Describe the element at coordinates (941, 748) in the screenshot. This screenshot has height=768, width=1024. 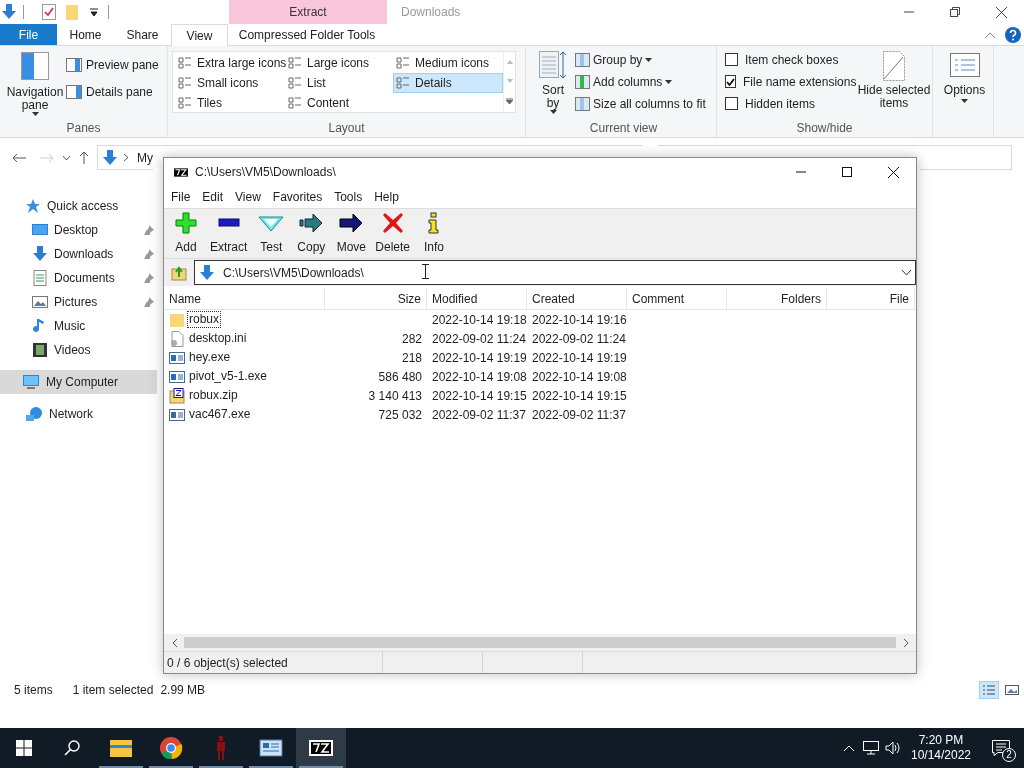
I see `clock: 7:20 PM 10/14/2022` at that location.